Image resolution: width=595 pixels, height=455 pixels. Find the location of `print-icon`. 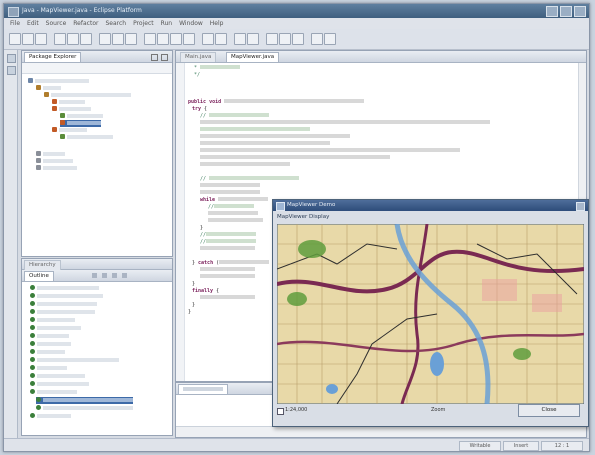

print-icon is located at coordinates (41, 39).